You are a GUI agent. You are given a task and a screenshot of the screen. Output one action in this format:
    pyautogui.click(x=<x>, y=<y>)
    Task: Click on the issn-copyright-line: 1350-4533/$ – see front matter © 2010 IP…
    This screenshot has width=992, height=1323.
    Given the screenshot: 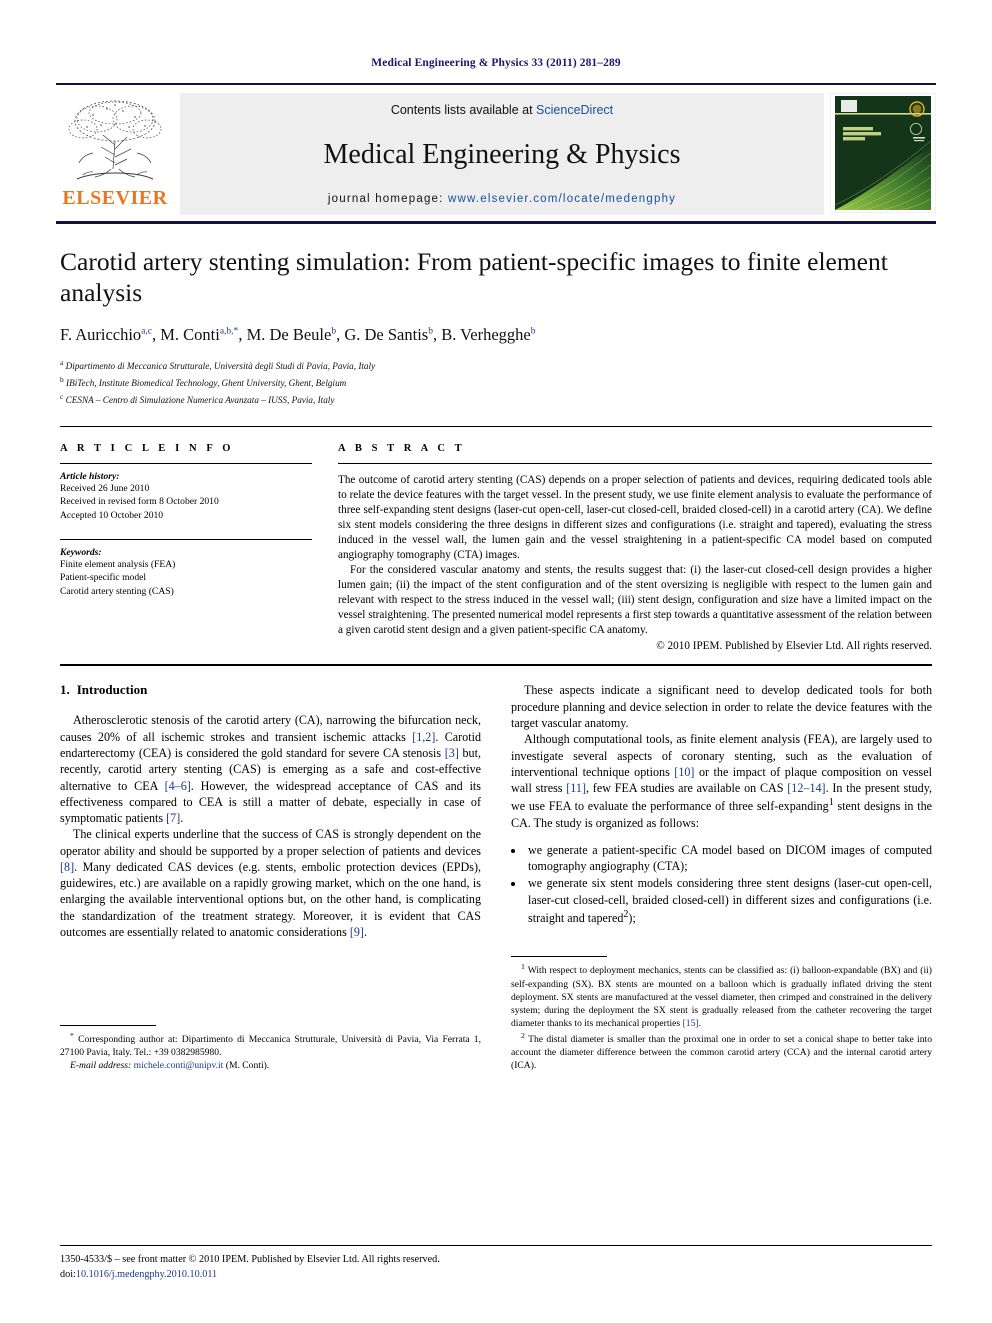 What is the action you would take?
    pyautogui.click(x=250, y=1260)
    